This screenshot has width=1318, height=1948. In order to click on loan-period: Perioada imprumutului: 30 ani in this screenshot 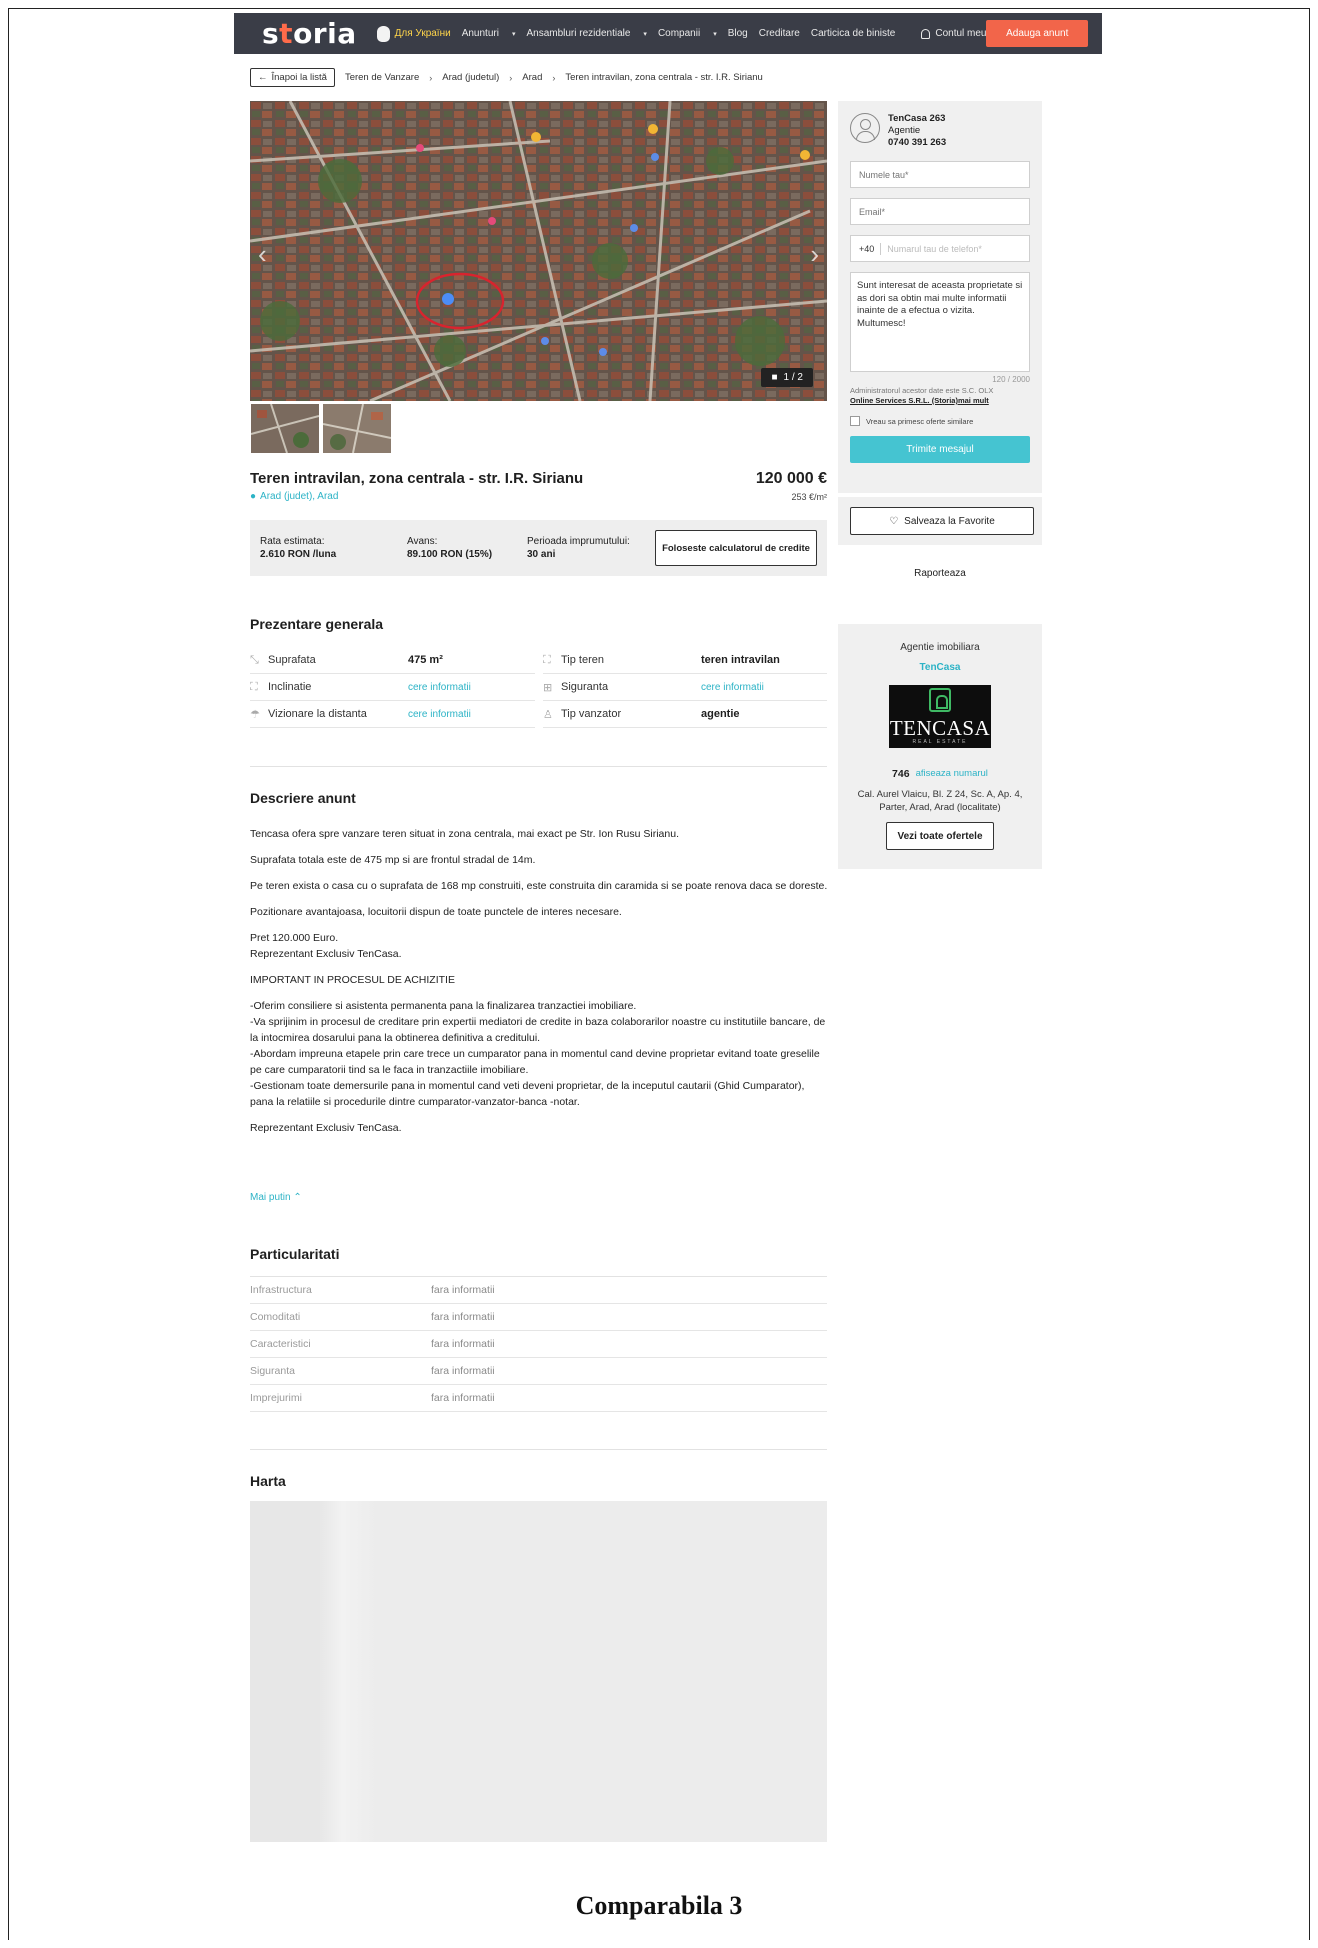, I will do `click(578, 548)`.